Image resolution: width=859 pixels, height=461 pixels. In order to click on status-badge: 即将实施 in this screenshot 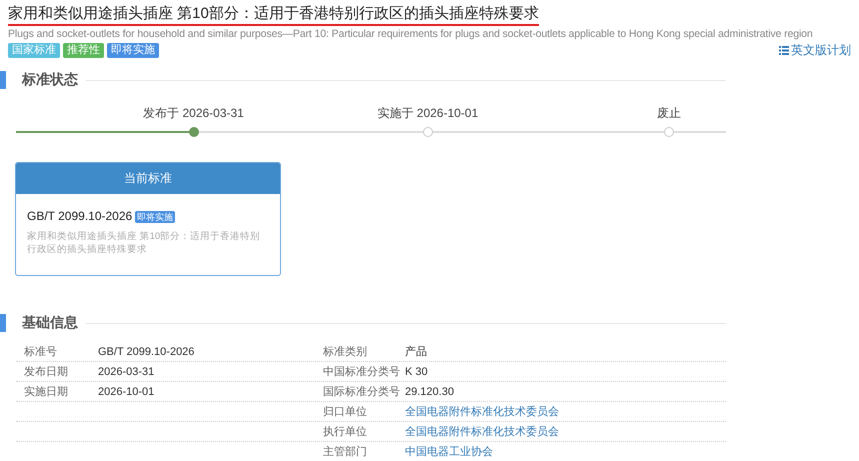, I will do `click(155, 217)`.